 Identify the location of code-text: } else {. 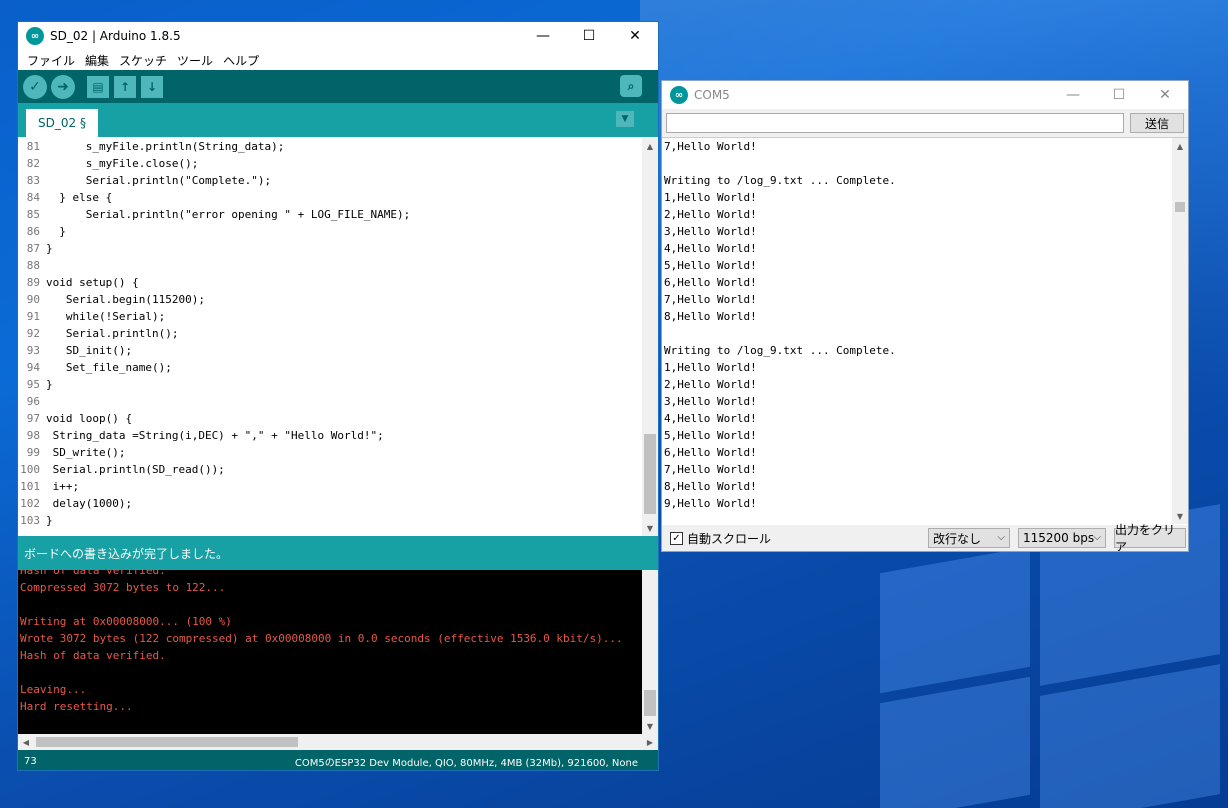
(79, 197).